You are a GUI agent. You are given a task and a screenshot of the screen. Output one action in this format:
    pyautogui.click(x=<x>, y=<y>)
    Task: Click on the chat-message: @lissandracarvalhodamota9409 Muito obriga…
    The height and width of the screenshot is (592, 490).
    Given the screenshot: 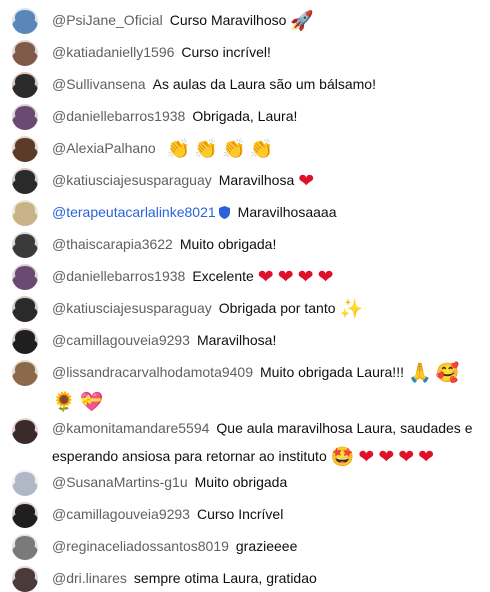 What is the action you would take?
    pyautogui.click(x=245, y=387)
    